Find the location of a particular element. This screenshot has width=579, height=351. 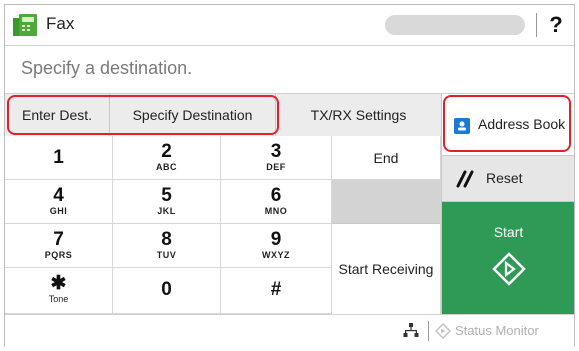

highlight-tabs is located at coordinates (143, 115).